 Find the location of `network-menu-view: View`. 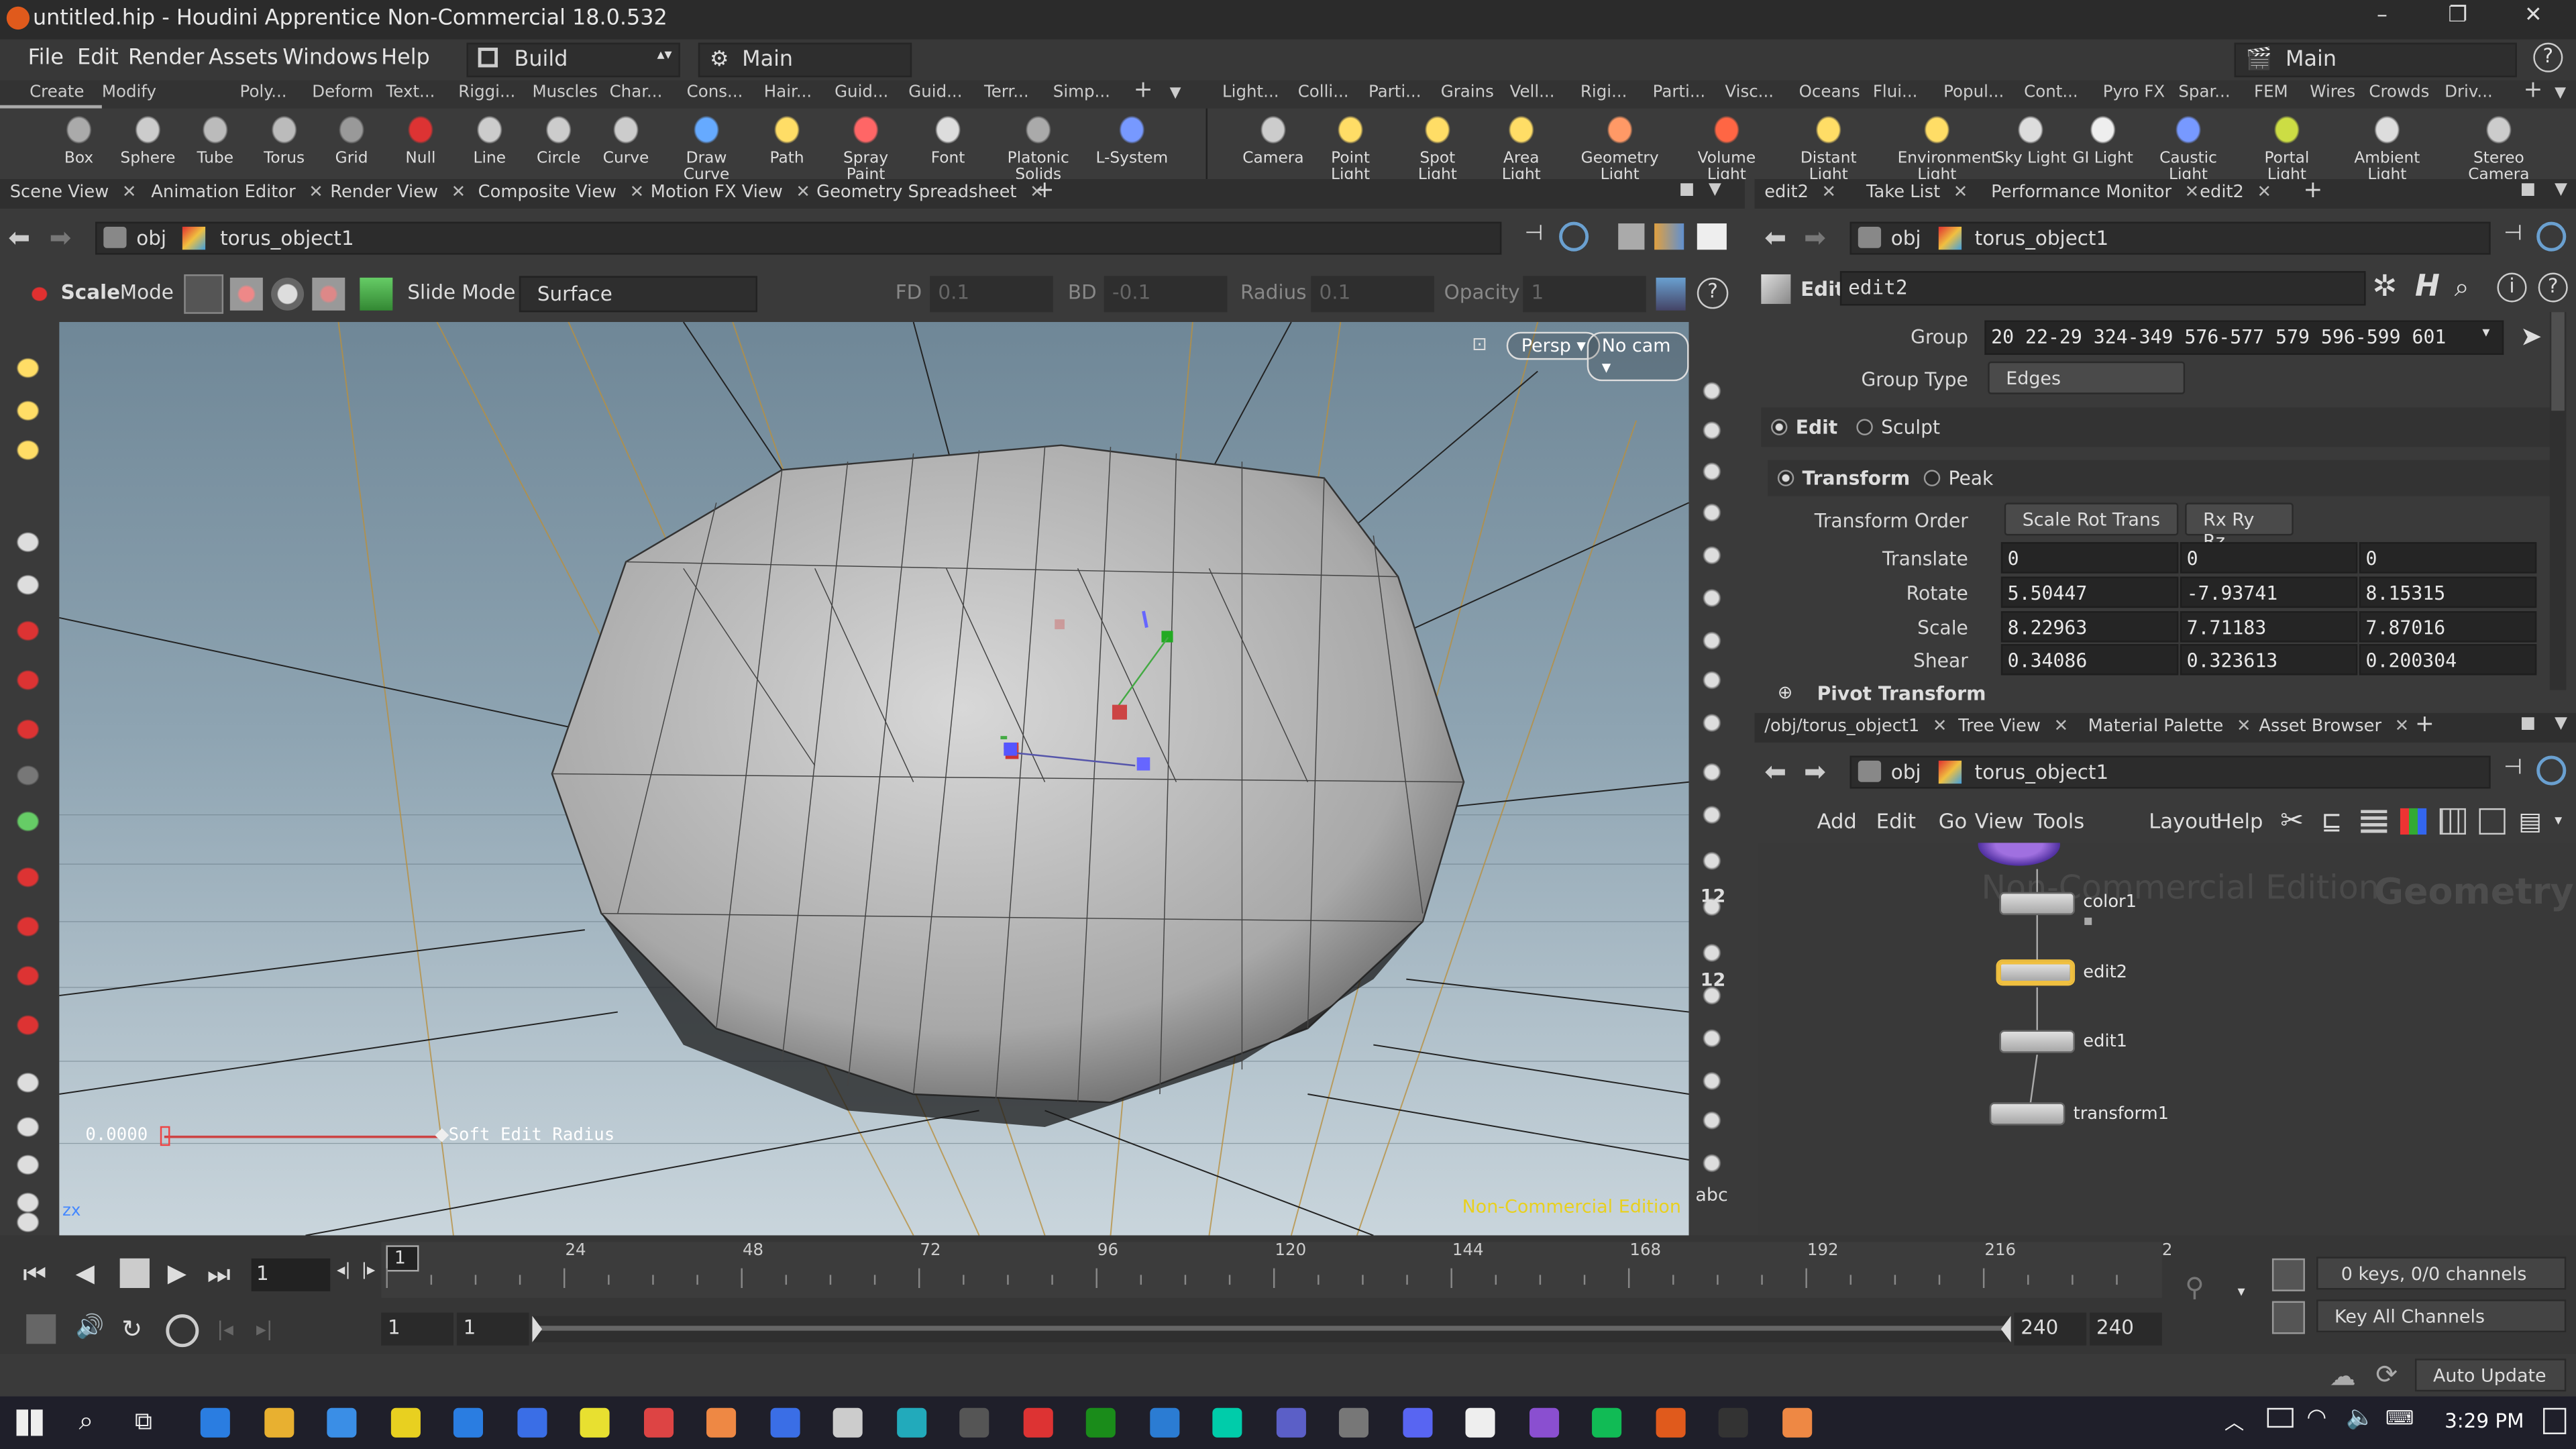

network-menu-view: View is located at coordinates (1999, 820).